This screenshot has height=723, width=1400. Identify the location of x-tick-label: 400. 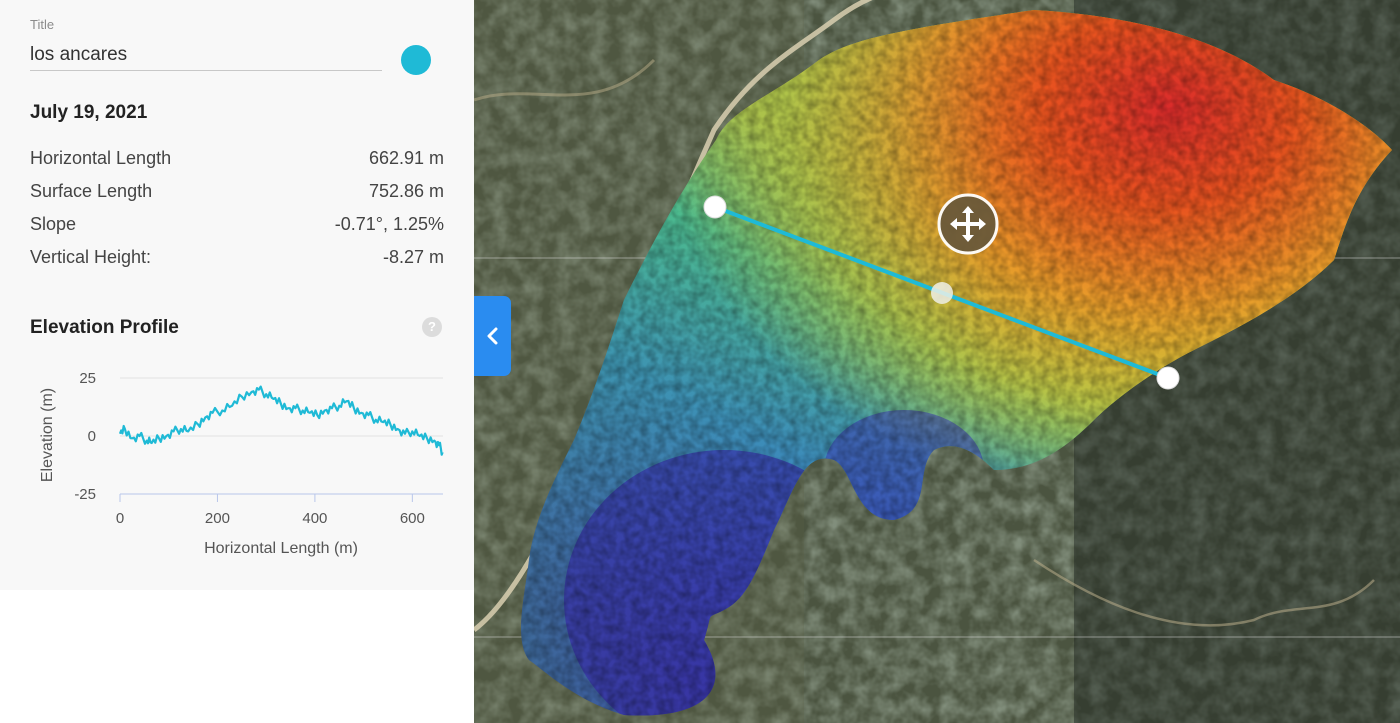
(314, 518).